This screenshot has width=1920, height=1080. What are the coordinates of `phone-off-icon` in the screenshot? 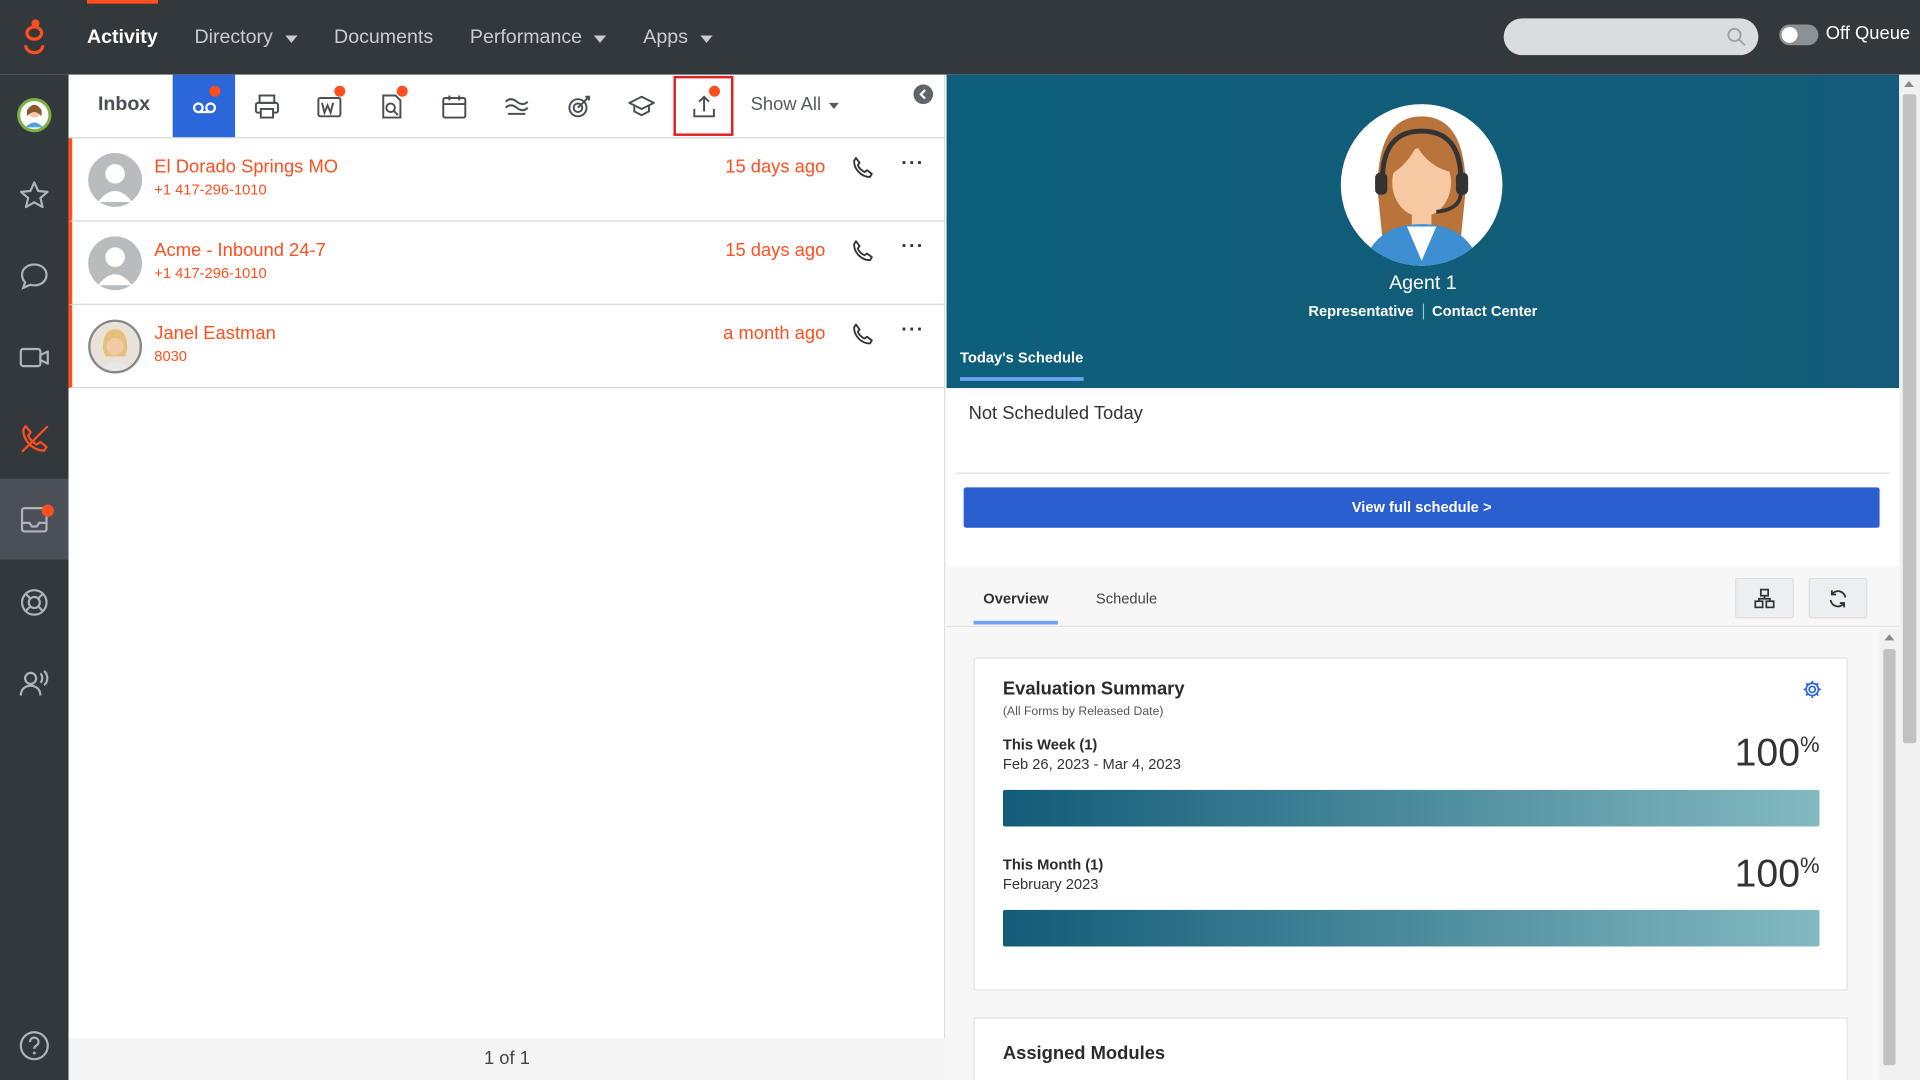 It's located at (35, 439).